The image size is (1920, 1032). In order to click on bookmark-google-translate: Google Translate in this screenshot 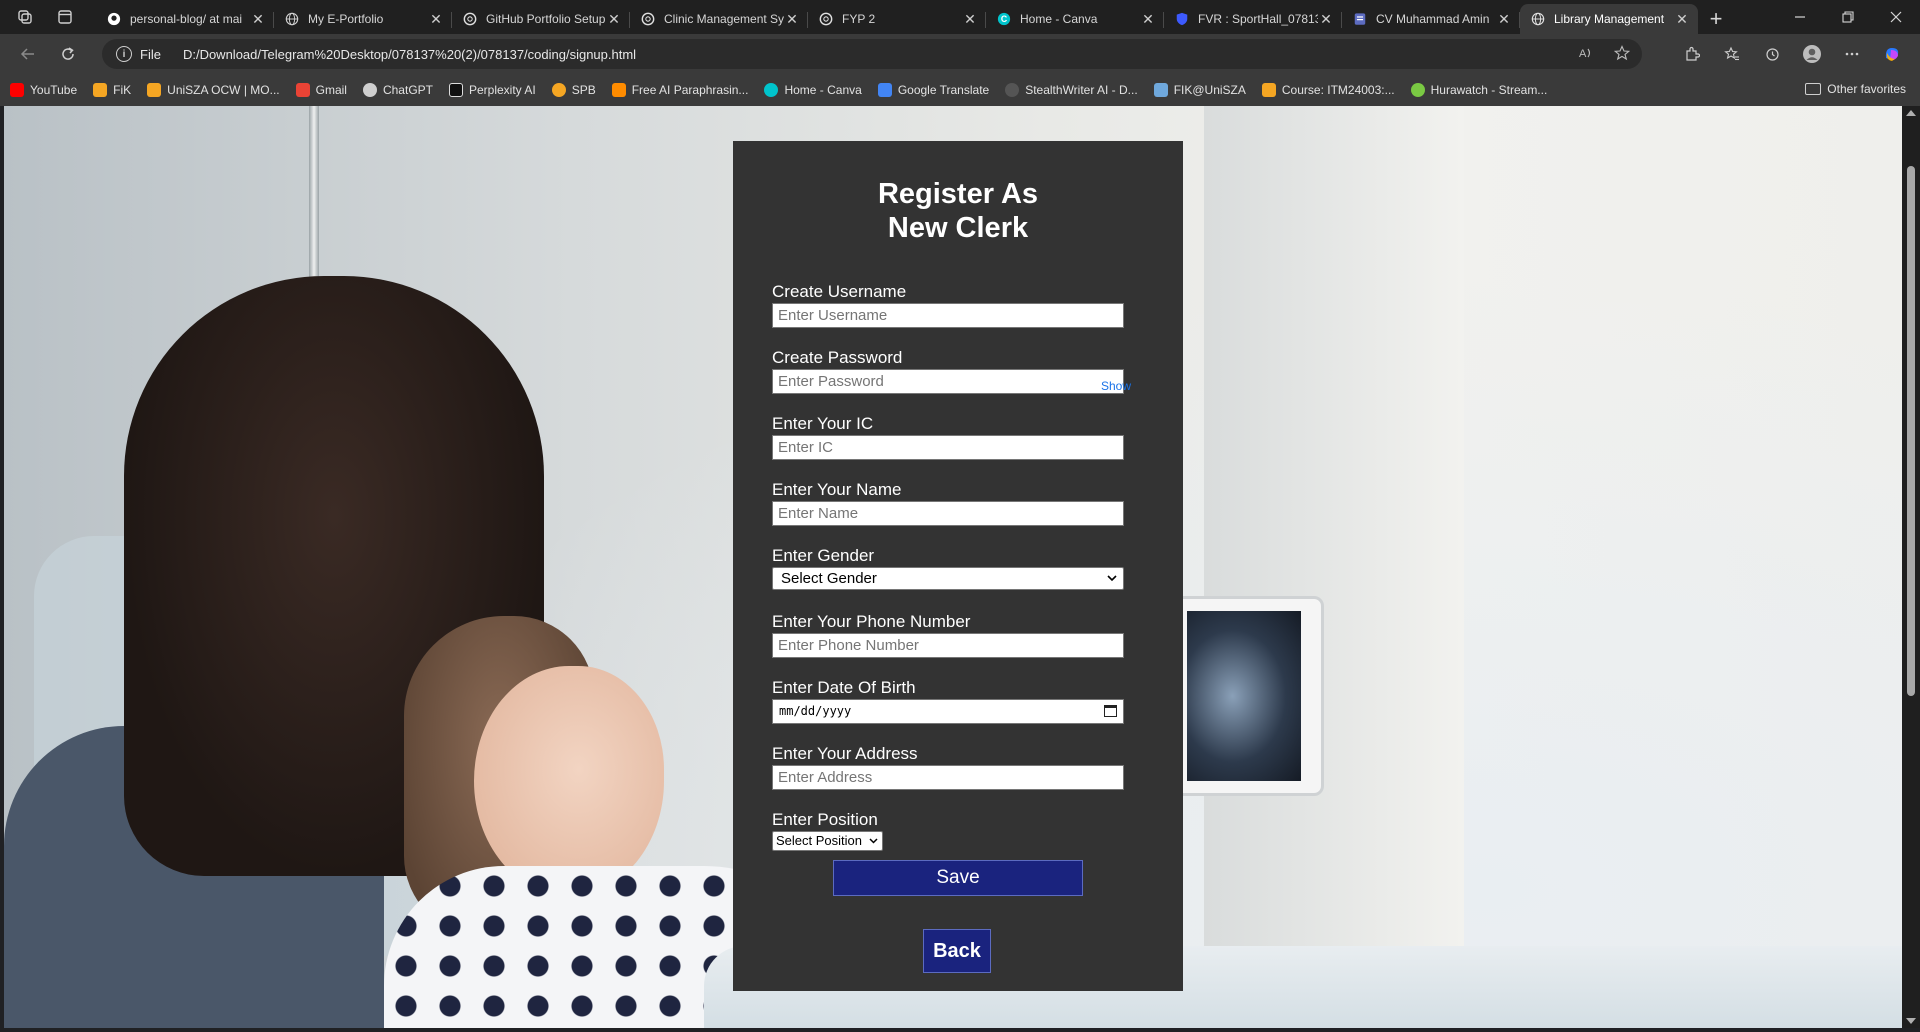, I will do `click(933, 90)`.